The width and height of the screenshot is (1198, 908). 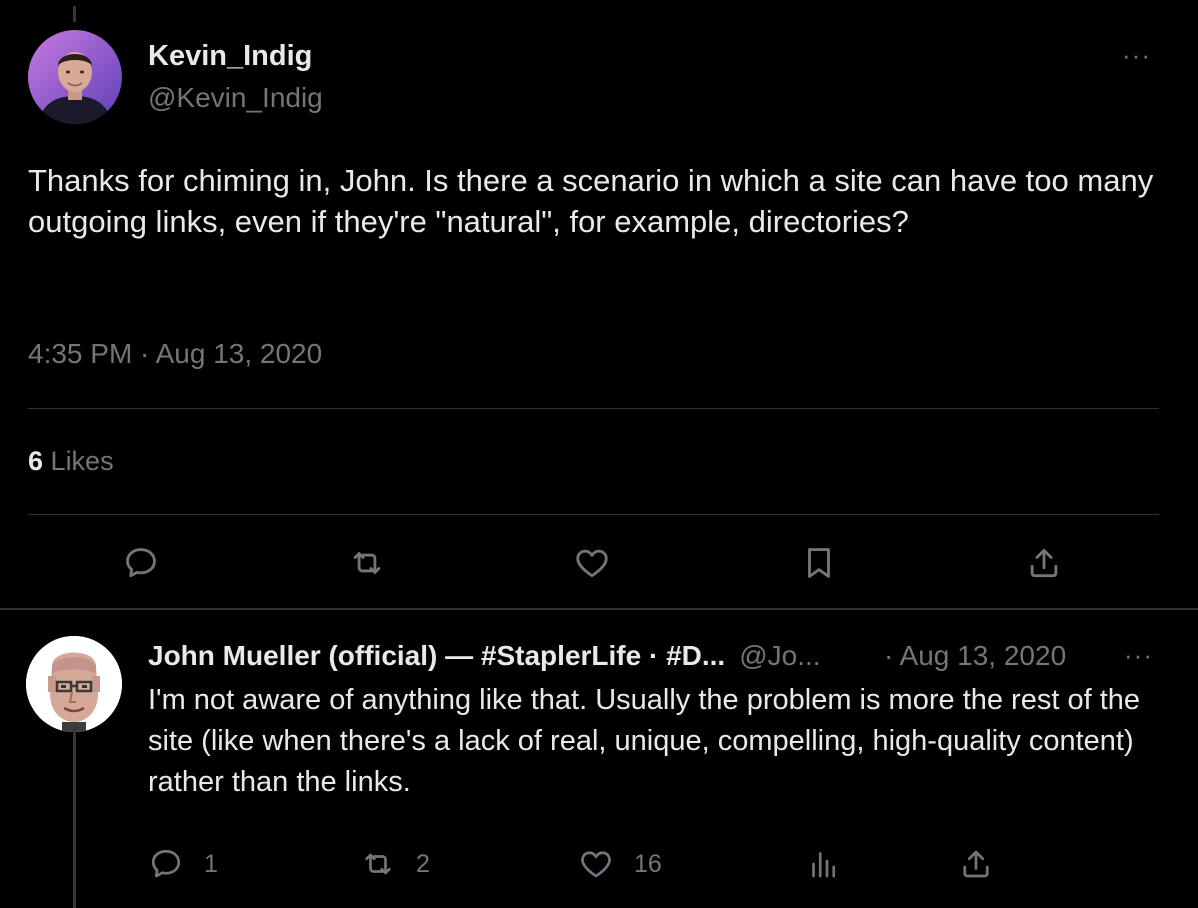 I want to click on like-button, so click(x=592, y=563).